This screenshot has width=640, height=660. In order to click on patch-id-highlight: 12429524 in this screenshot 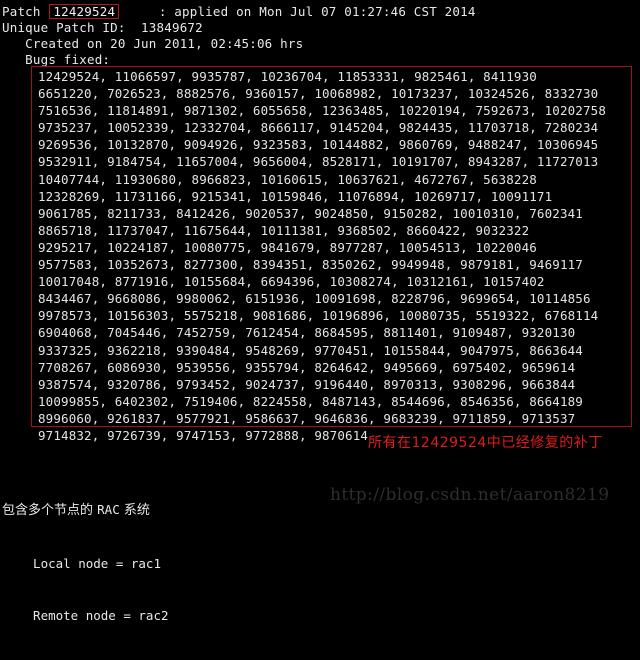, I will do `click(84, 11)`.